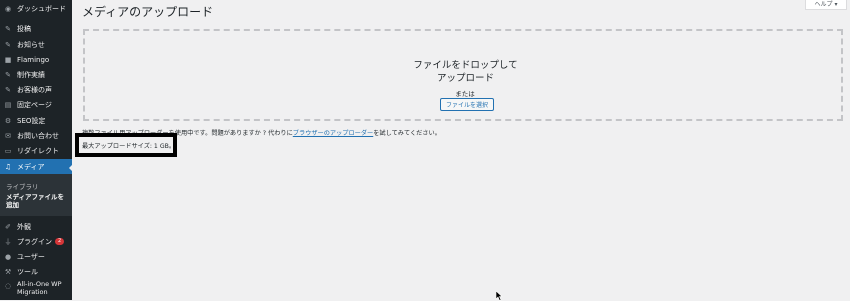 The image size is (850, 301). I want to click on sidebar-item-redirect: ▭ リダイレクト, so click(36, 150).